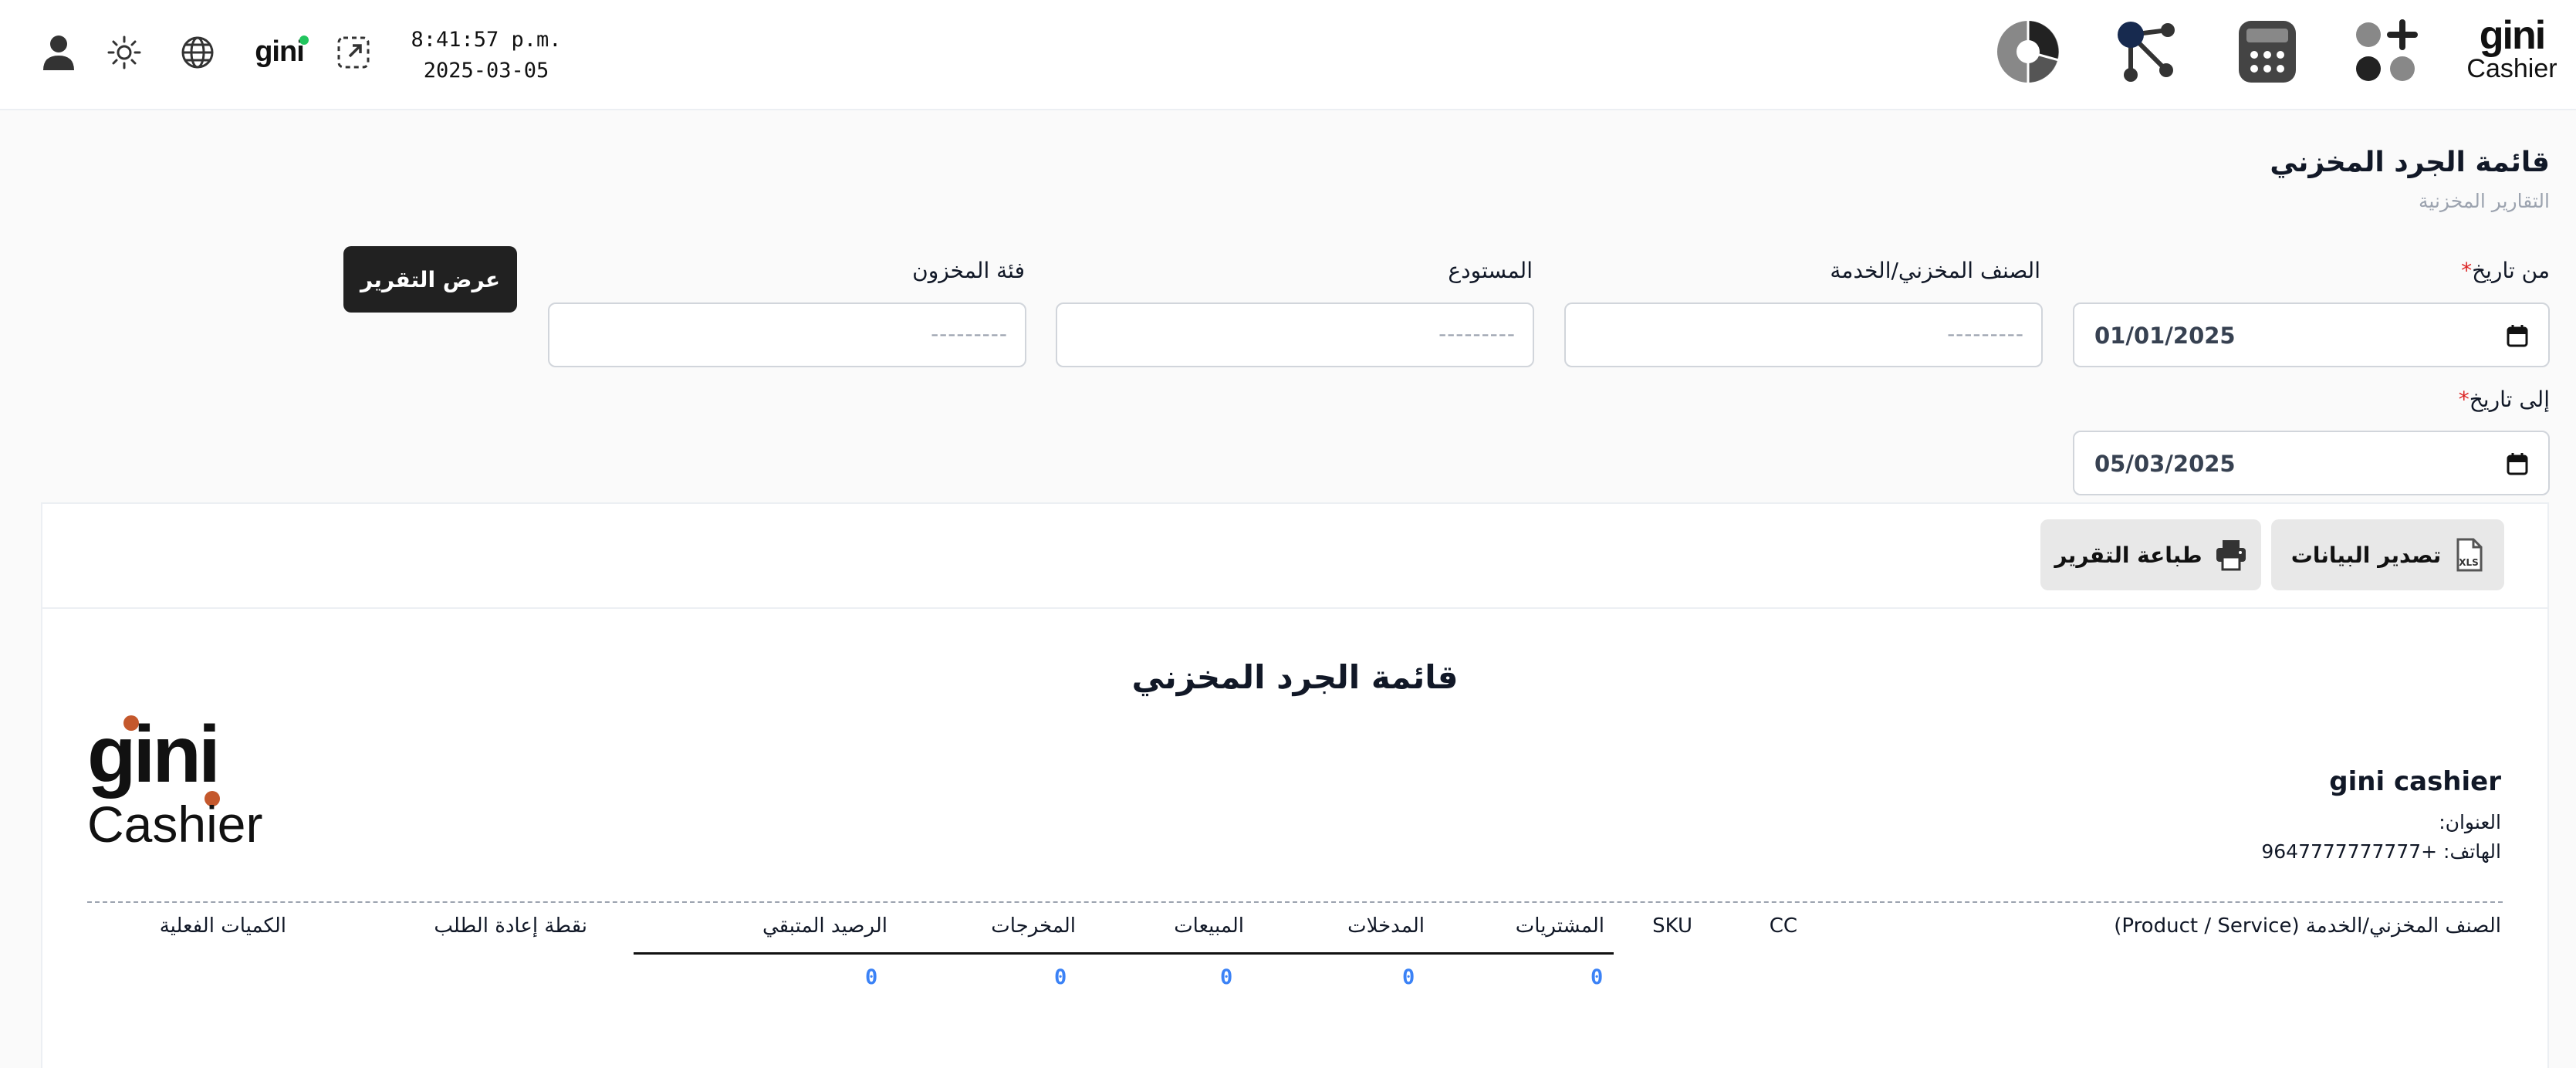 This screenshot has width=2576, height=1068. What do you see at coordinates (871, 977) in the screenshot?
I see `total-balance: 0` at bounding box center [871, 977].